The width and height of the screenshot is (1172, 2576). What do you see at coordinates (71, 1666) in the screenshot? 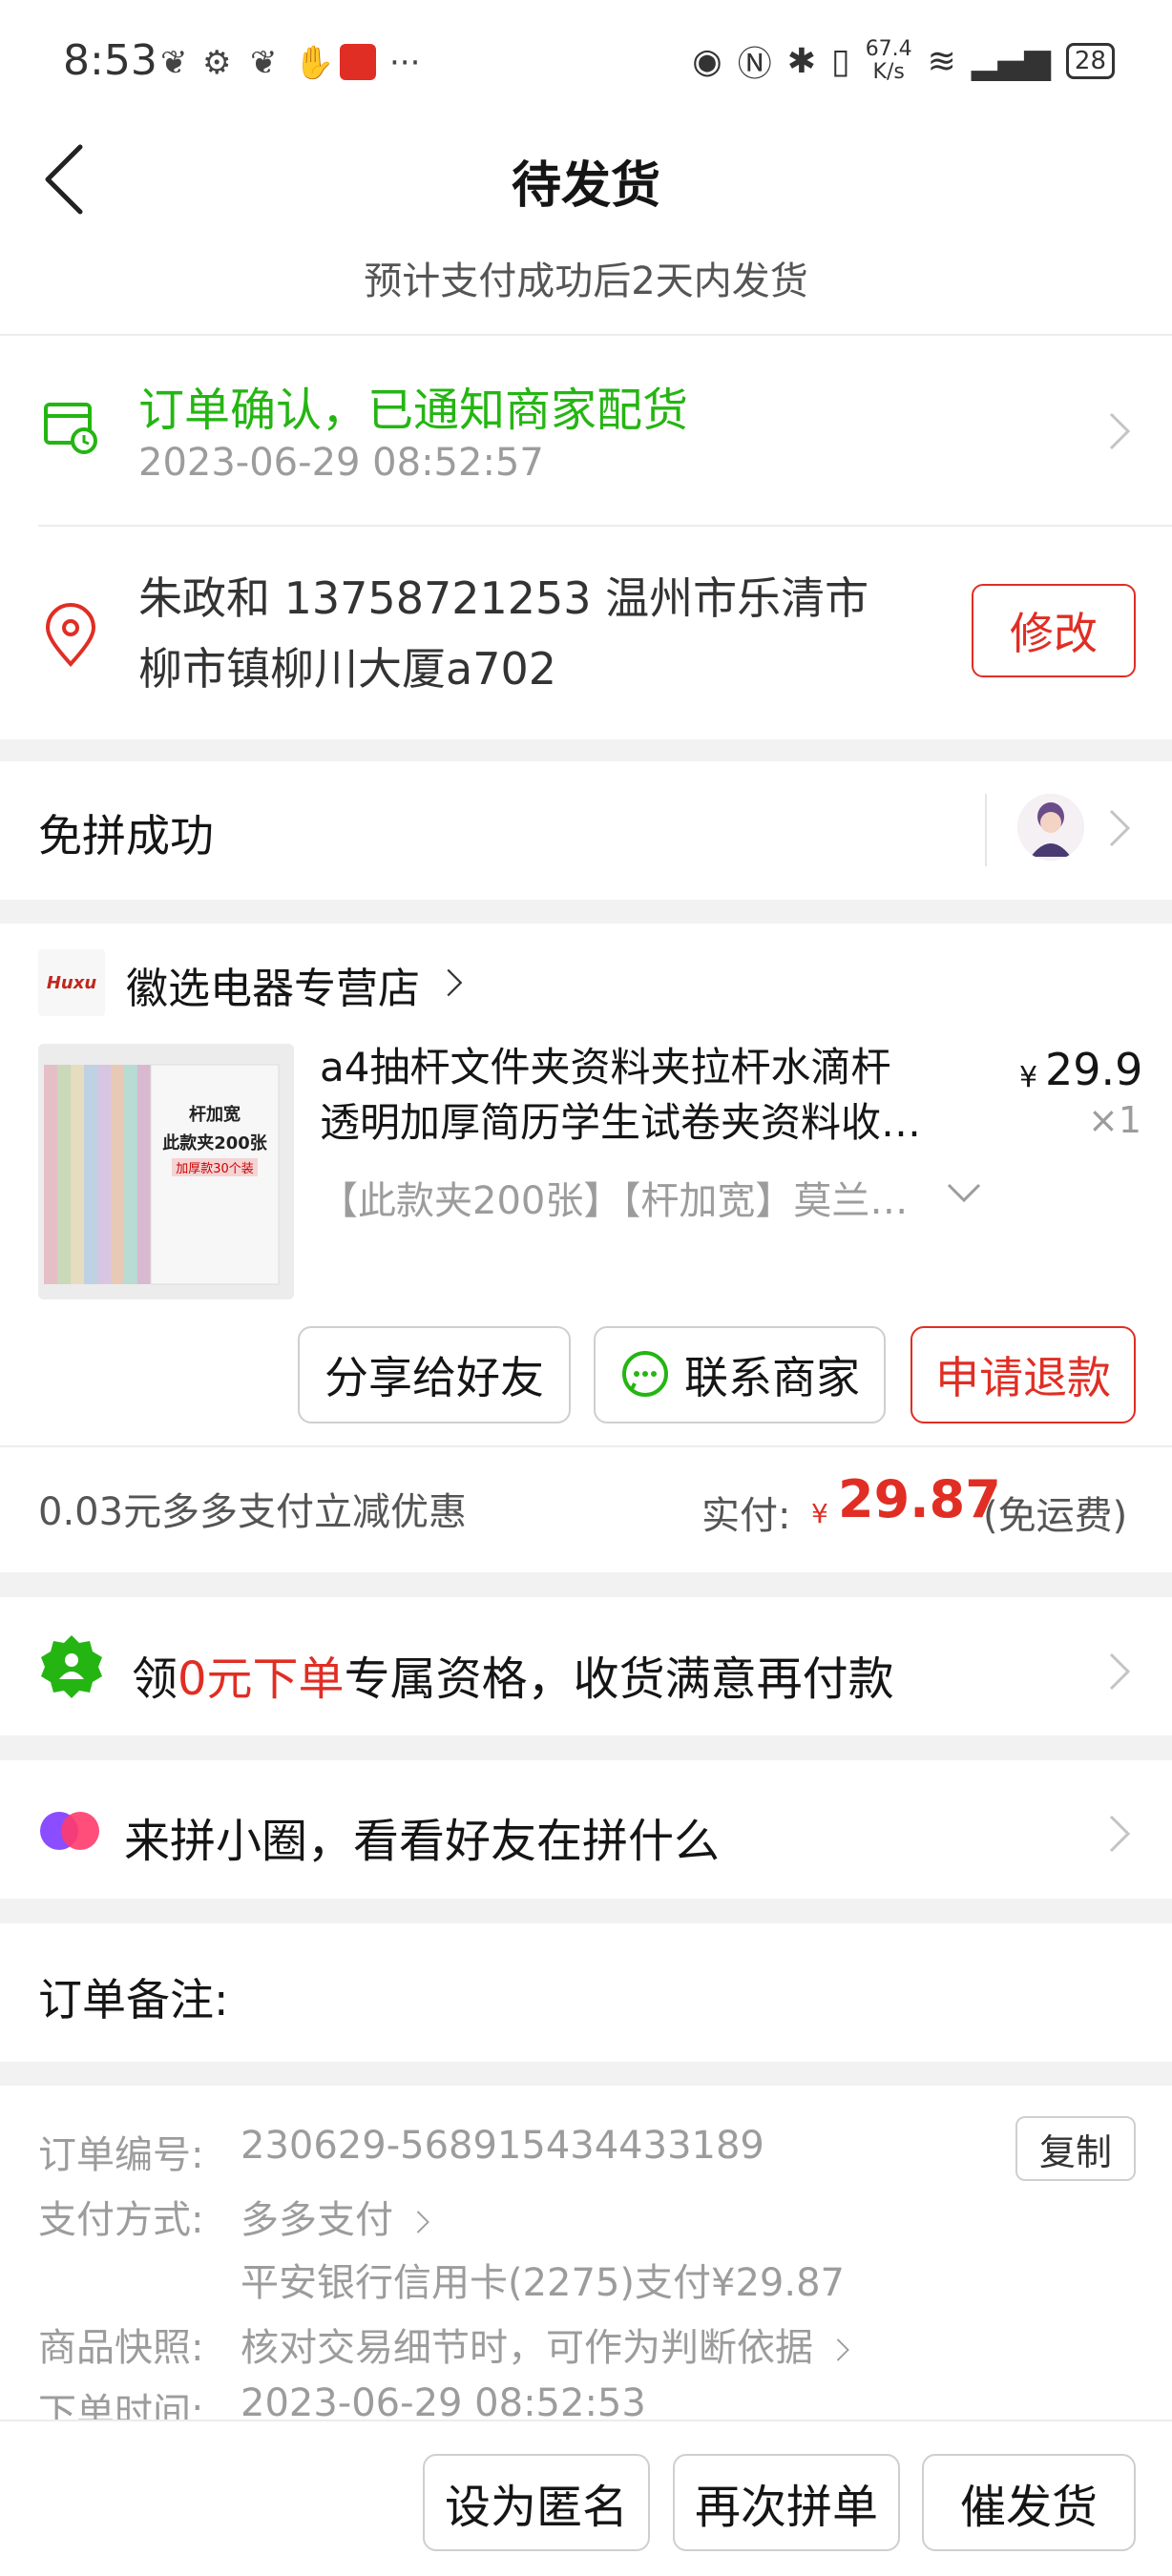
I see `verified-badge-icon` at bounding box center [71, 1666].